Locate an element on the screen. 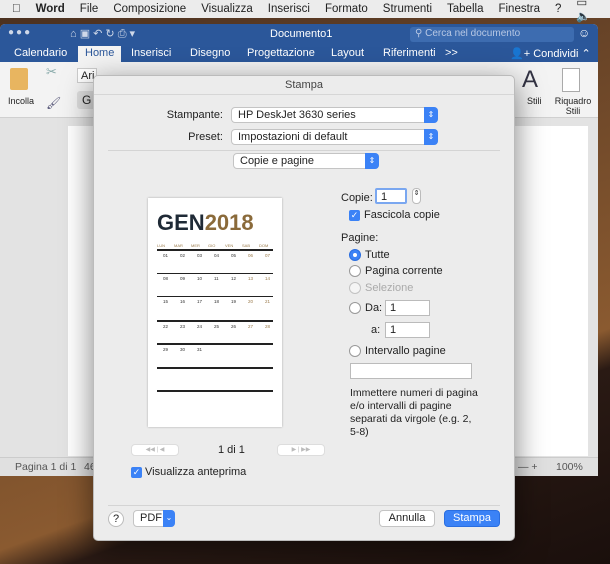  menu-formato: Formato is located at coordinates (346, 9).